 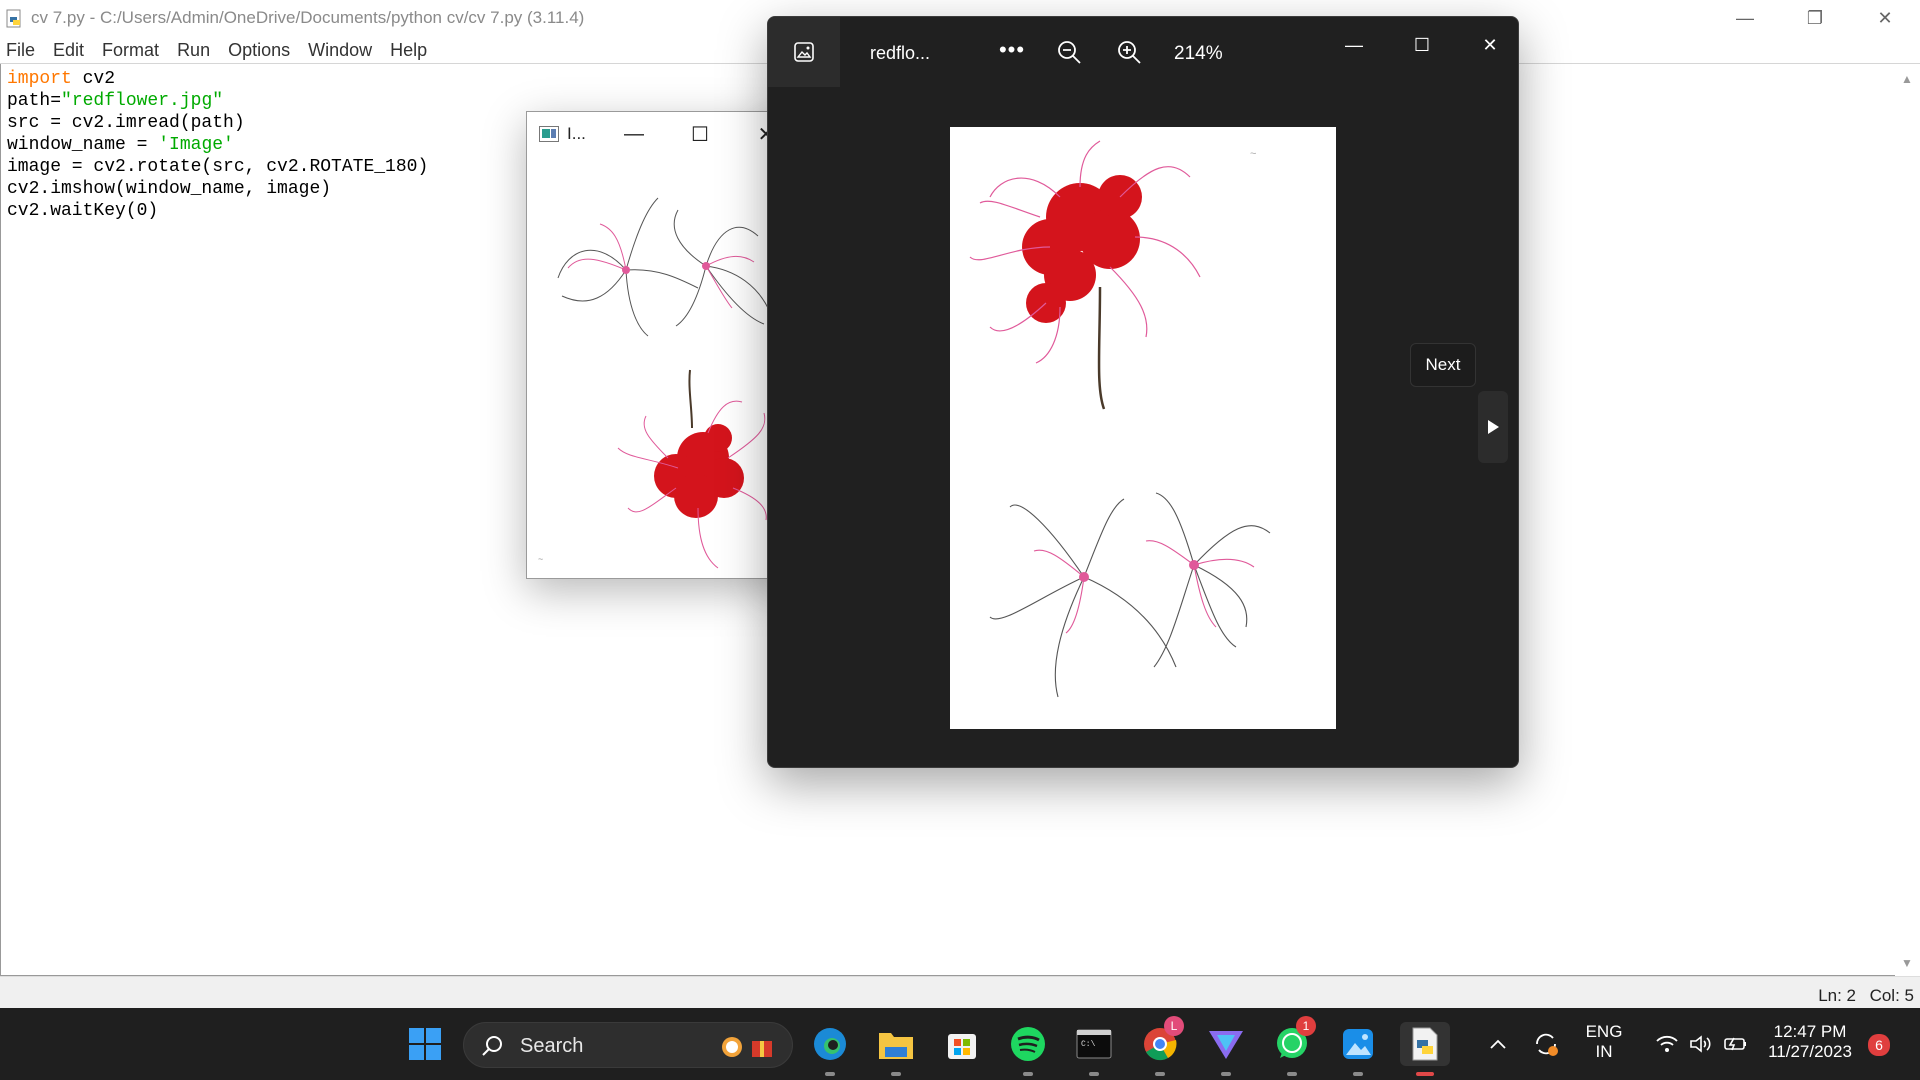 What do you see at coordinates (193, 49) in the screenshot?
I see `menu-run: Run` at bounding box center [193, 49].